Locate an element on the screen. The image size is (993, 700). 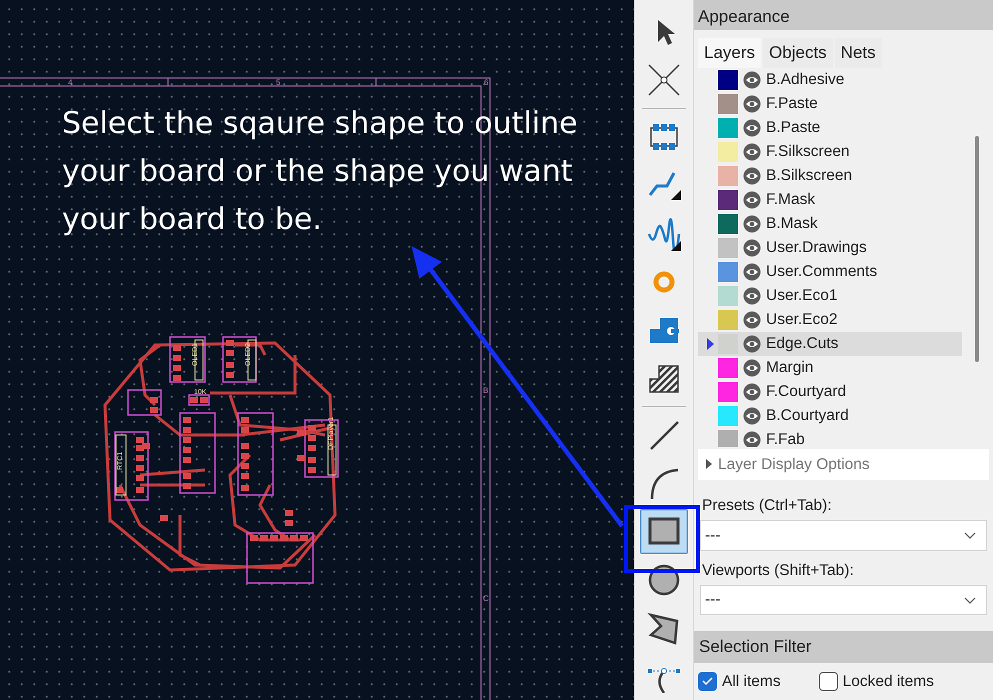
section-title: Selection Filter is located at coordinates (843, 647).